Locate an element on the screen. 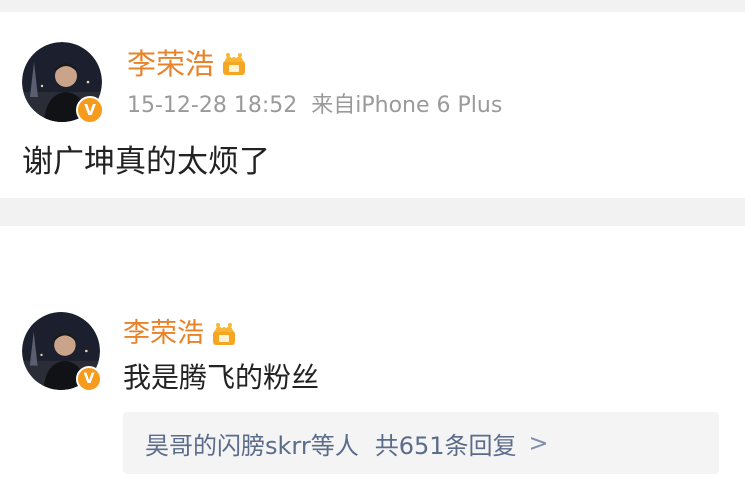 The height and width of the screenshot is (485, 745). comment-username-row: 李荣浩 is located at coordinates (180, 334).